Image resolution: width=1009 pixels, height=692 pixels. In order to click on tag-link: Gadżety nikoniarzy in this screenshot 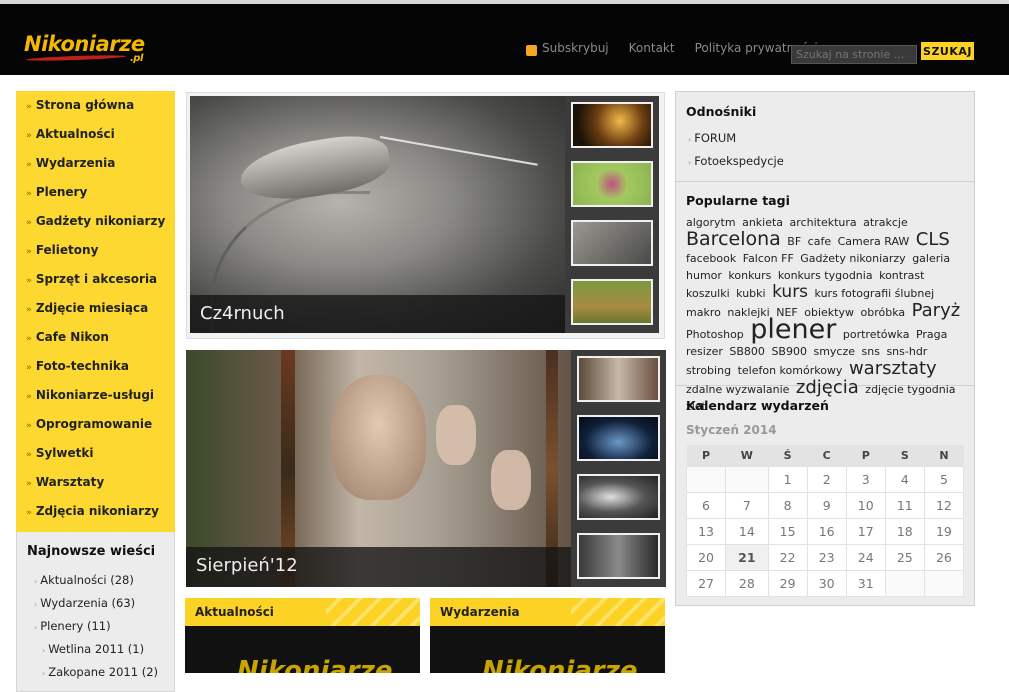, I will do `click(852, 258)`.